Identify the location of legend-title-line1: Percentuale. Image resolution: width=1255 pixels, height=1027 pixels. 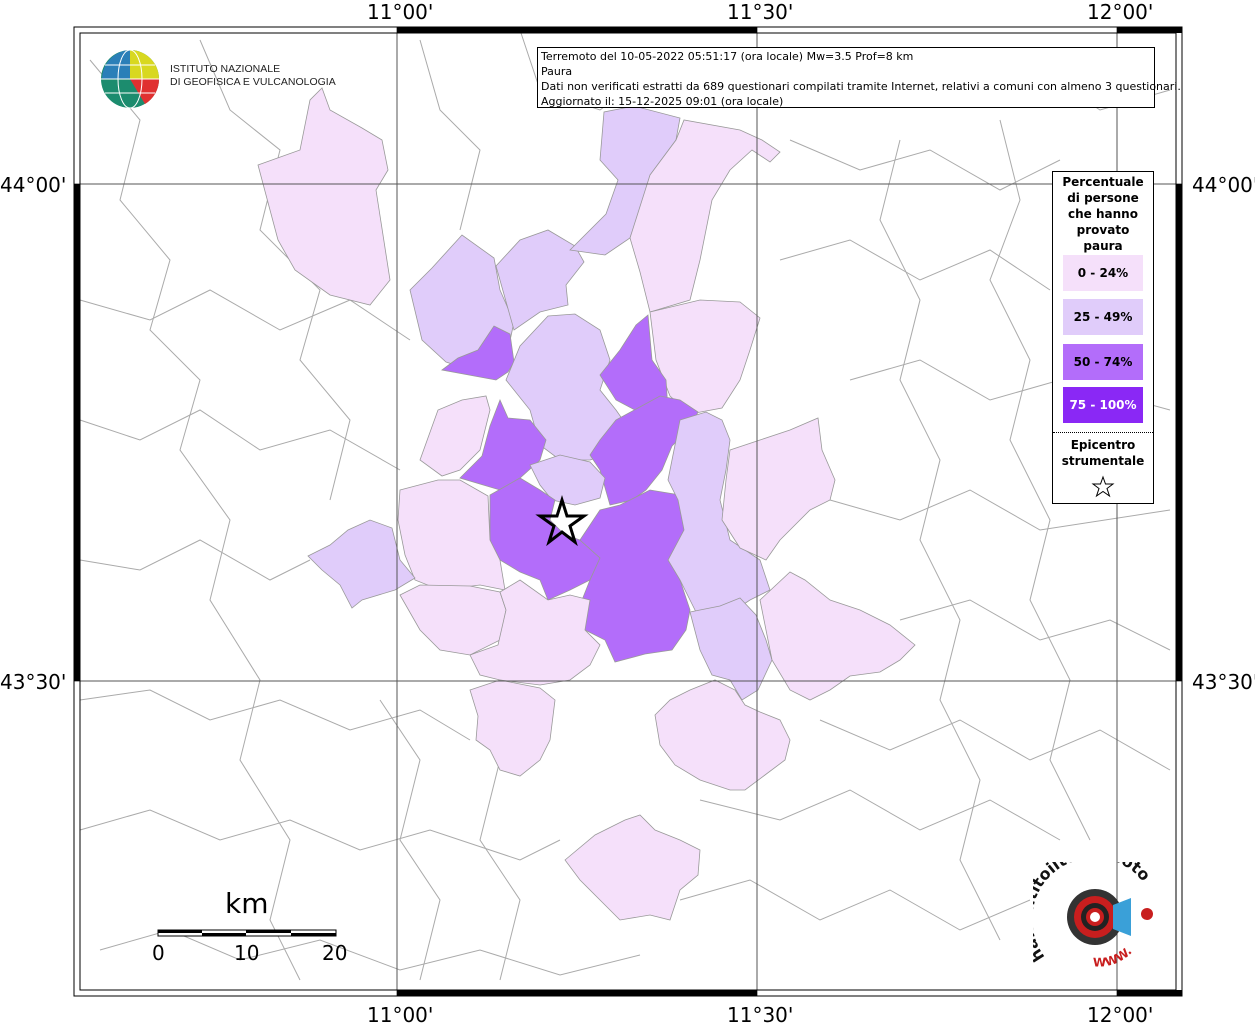
(1103, 182).